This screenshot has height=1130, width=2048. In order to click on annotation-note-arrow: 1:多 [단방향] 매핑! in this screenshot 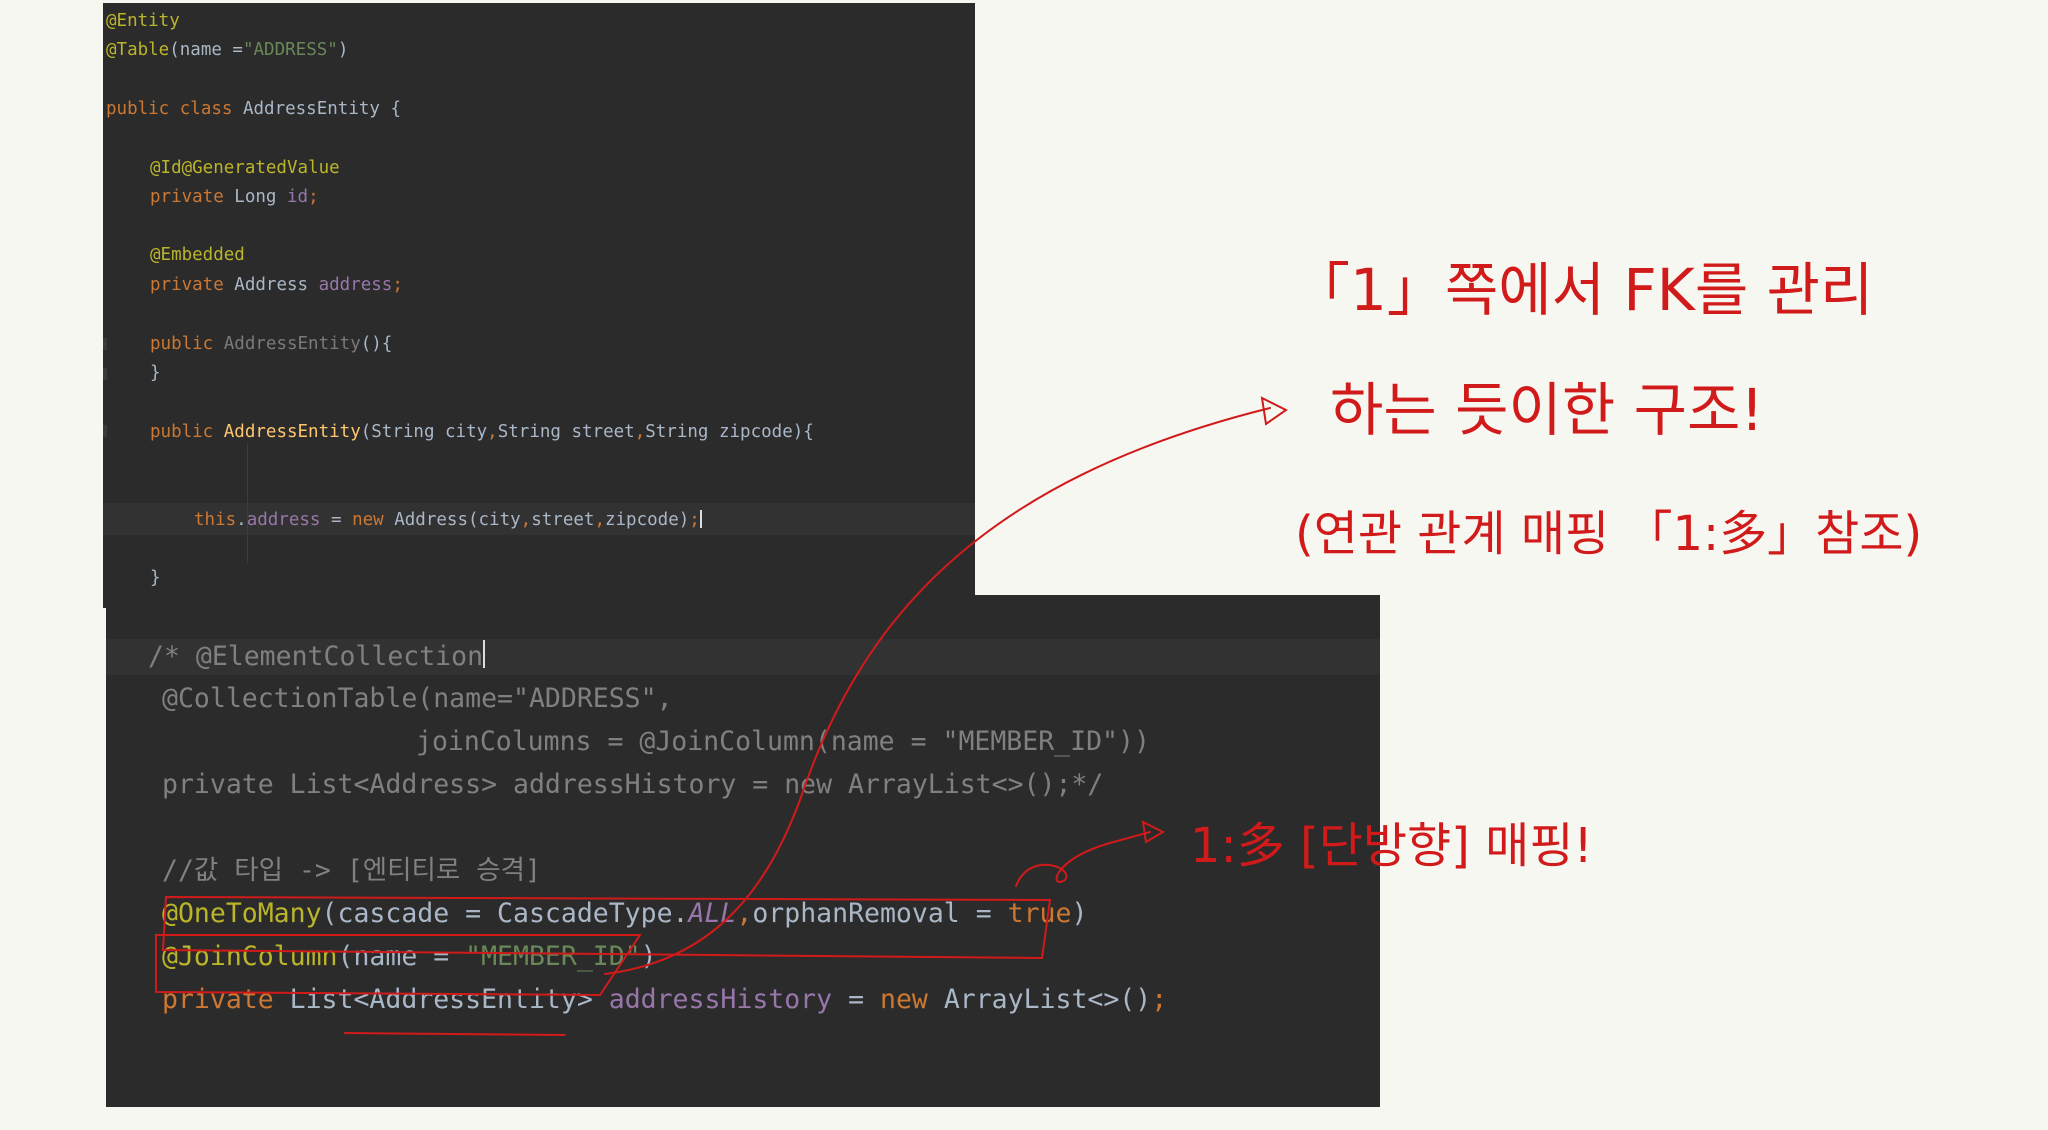, I will do `click(1391, 846)`.